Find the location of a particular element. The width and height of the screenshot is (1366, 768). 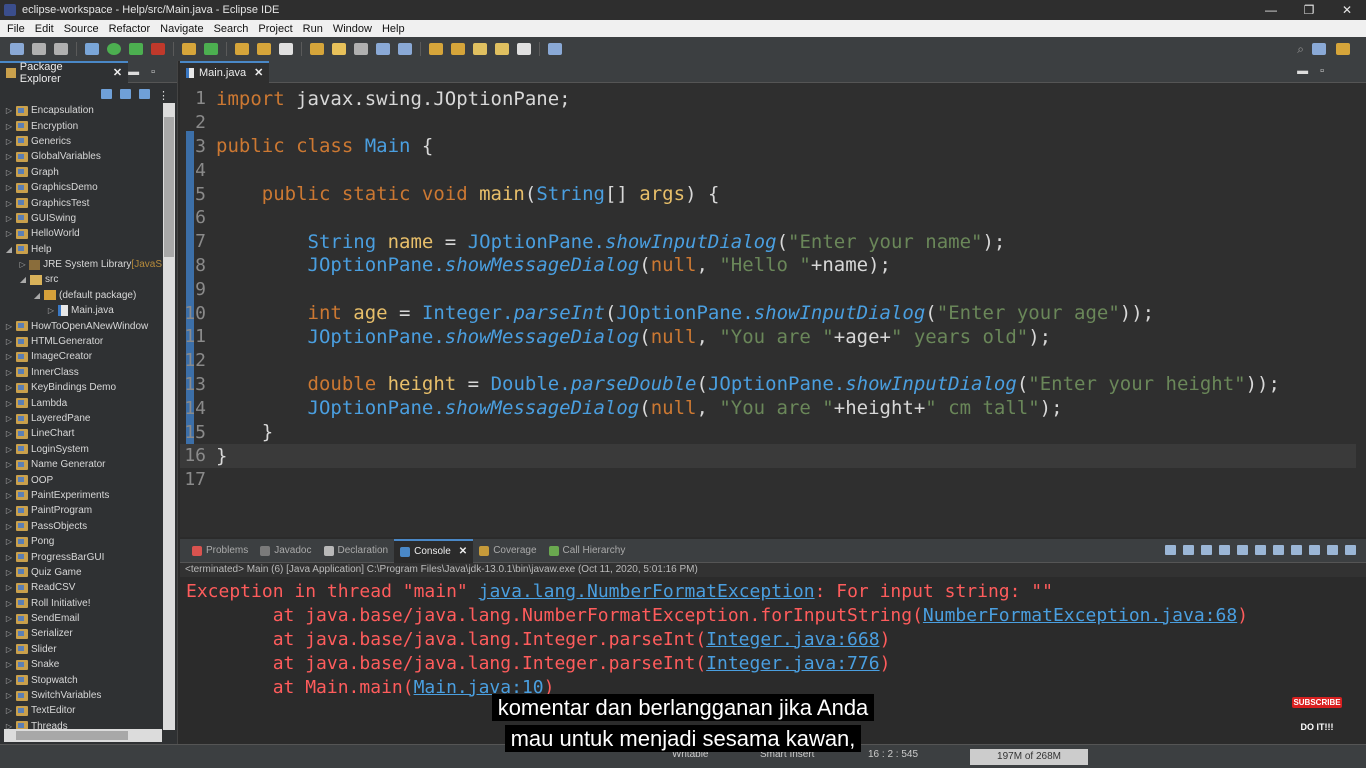

tree-item: ◢ (default package) is located at coordinates (81, 295).